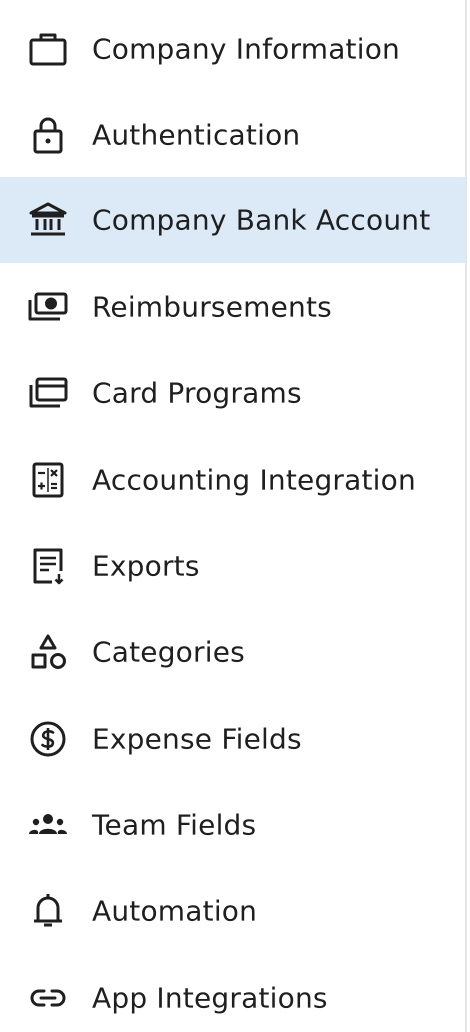  Describe the element at coordinates (48, 393) in the screenshot. I see `cards-icon` at that location.